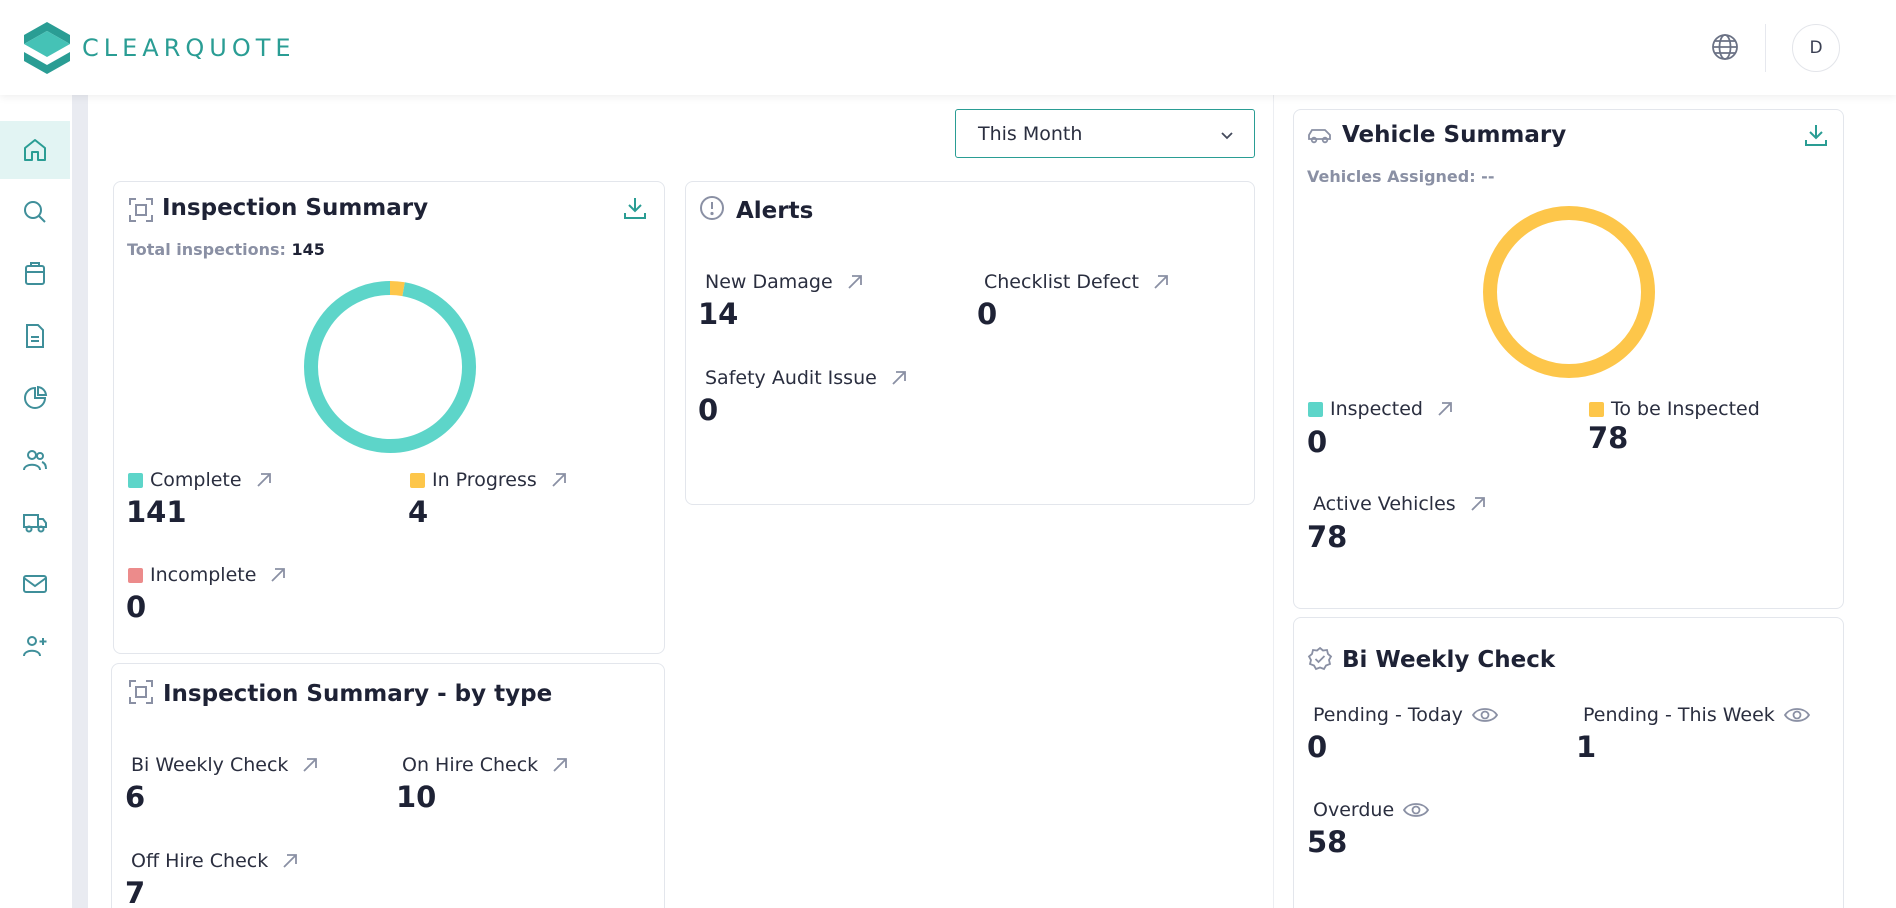 The image size is (1896, 908). What do you see at coordinates (807, 378) in the screenshot?
I see `safety-audit-stat: Safety Audit Issue` at bounding box center [807, 378].